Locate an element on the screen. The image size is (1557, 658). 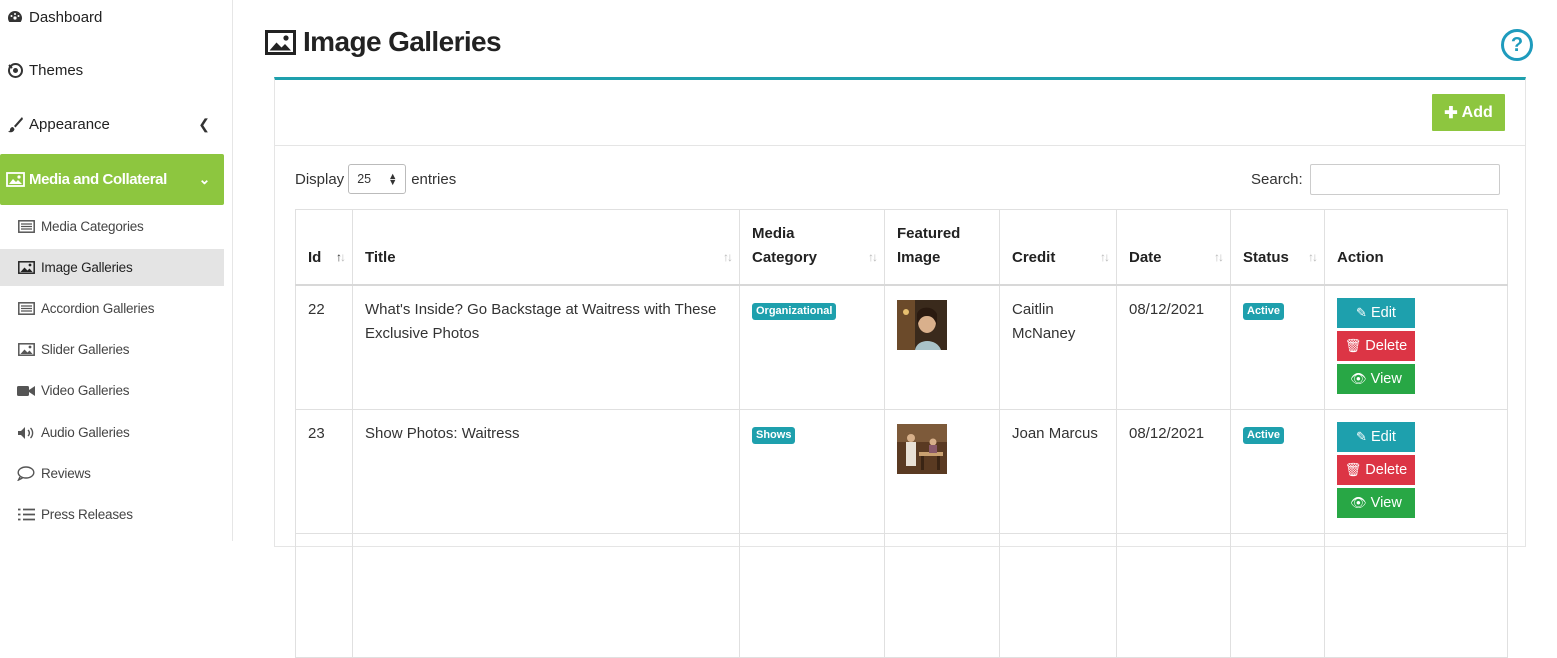
column-label: Action is located at coordinates (1360, 257).